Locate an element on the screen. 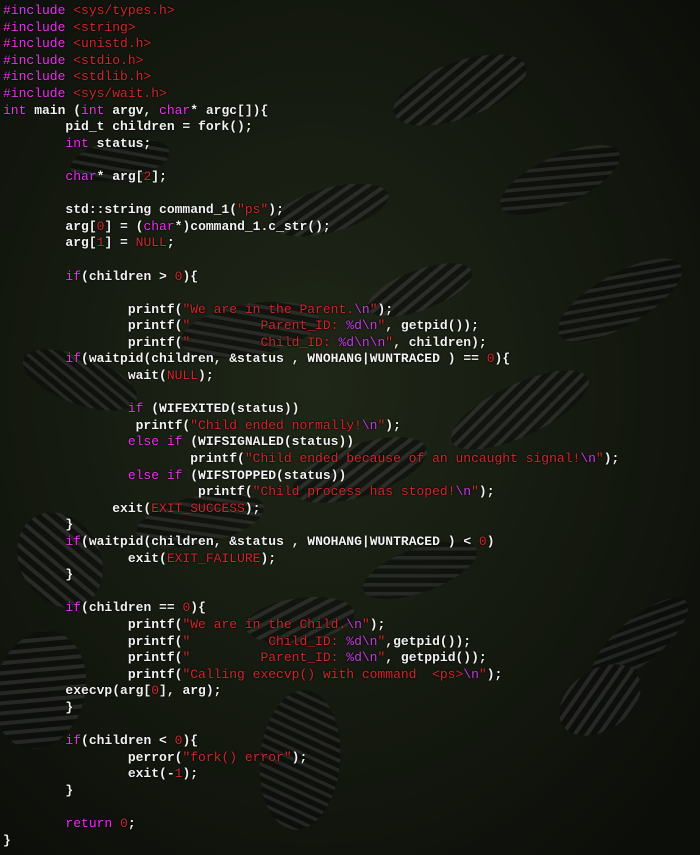 The width and height of the screenshot is (700, 855). code-line: if(children == 0){ is located at coordinates (350, 608).